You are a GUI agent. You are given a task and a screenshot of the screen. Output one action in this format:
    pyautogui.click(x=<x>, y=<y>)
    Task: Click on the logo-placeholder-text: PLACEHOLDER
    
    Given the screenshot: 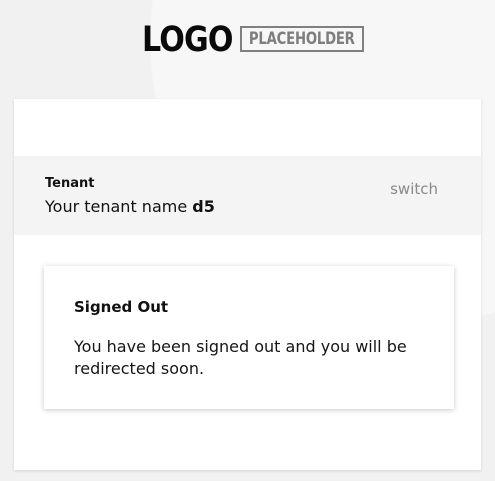 What is the action you would take?
    pyautogui.click(x=302, y=39)
    